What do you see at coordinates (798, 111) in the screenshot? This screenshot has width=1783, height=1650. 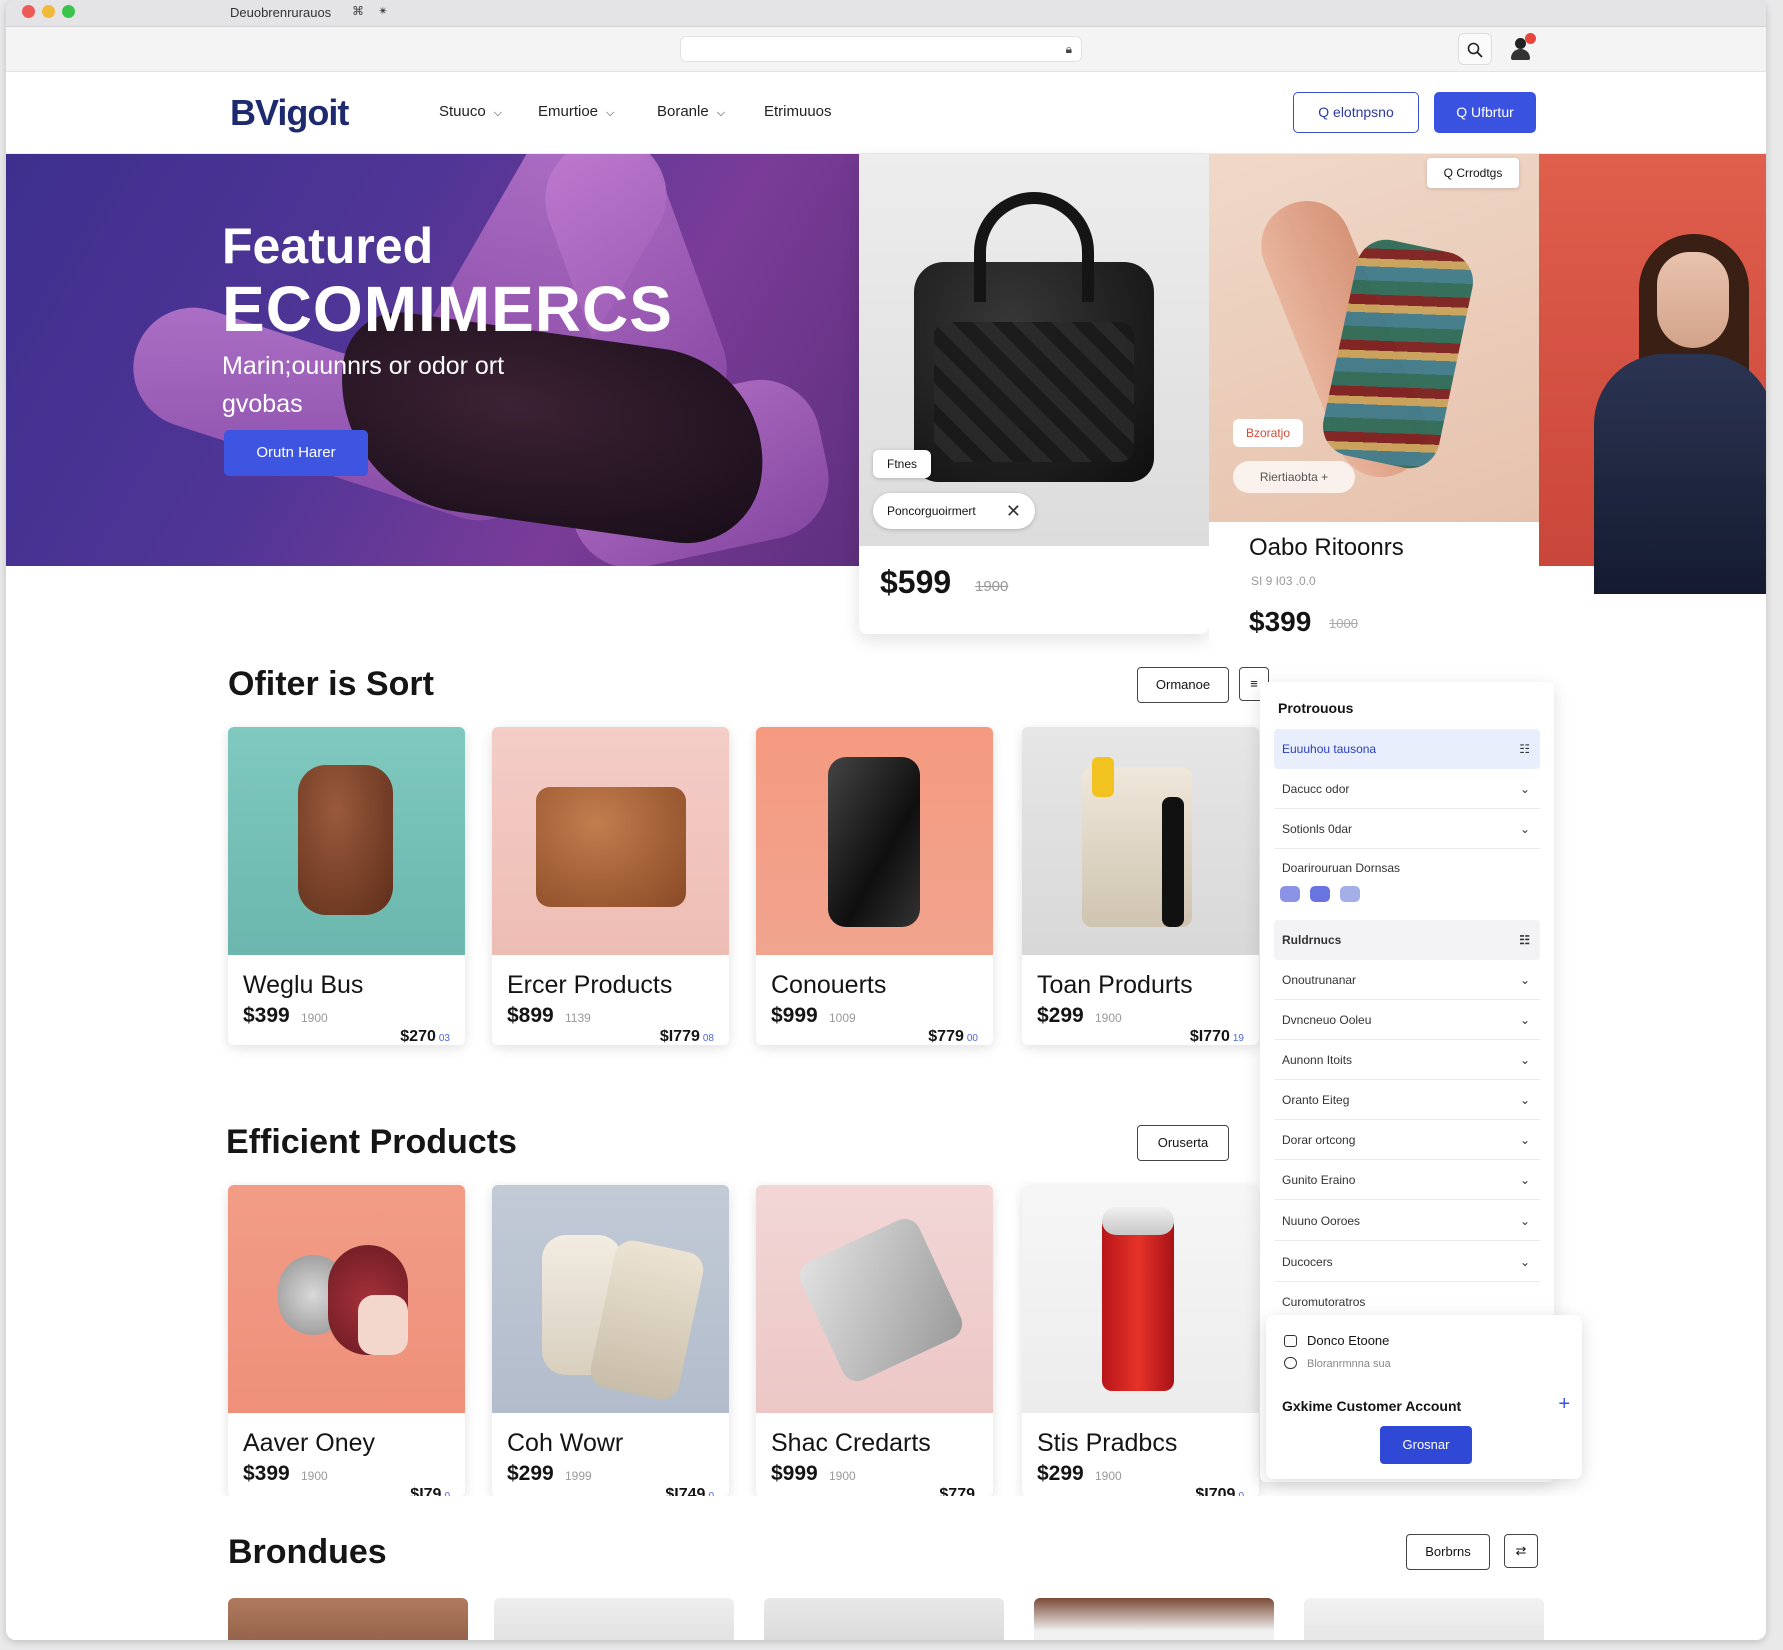 I see `nav-item-4: Etrimuuos` at bounding box center [798, 111].